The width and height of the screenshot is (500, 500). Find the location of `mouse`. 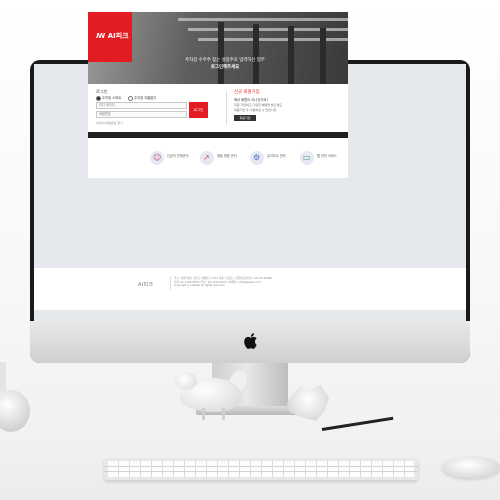

mouse is located at coordinates (471, 467).